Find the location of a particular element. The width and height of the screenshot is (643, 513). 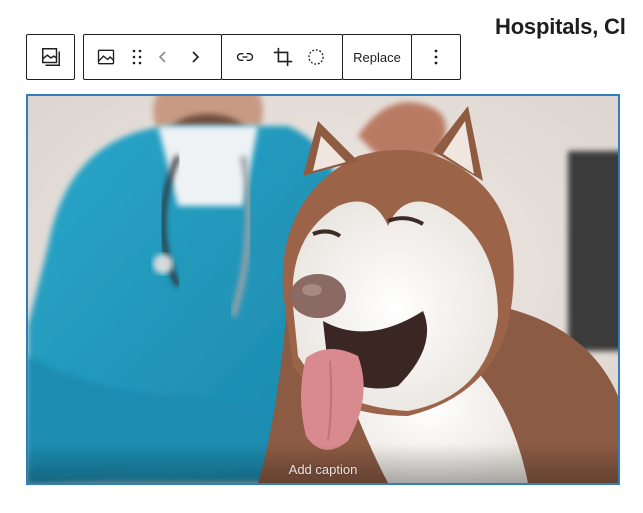

more-vertical-icon is located at coordinates (436, 57).